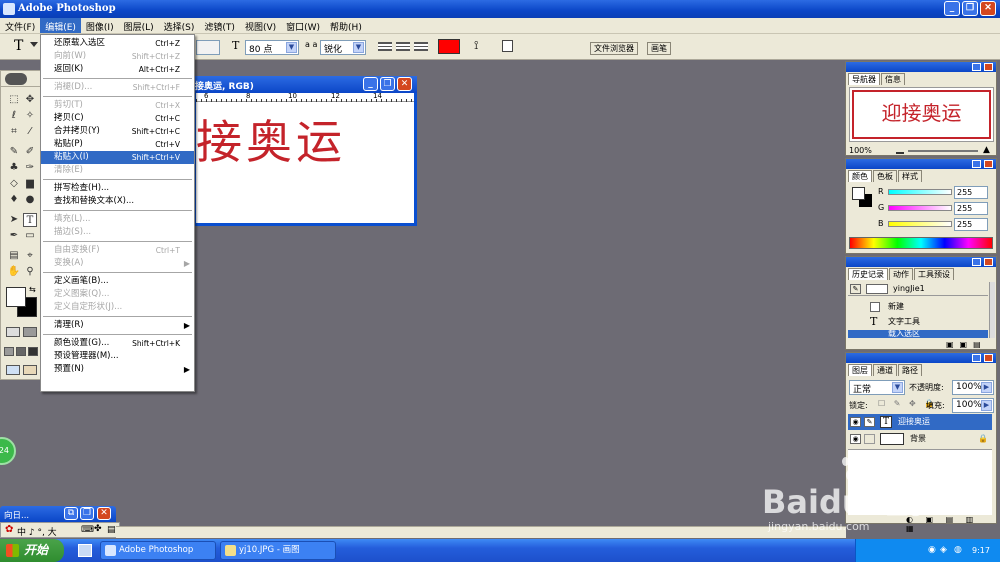  I want to click on tab-paths: 路径, so click(910, 370).